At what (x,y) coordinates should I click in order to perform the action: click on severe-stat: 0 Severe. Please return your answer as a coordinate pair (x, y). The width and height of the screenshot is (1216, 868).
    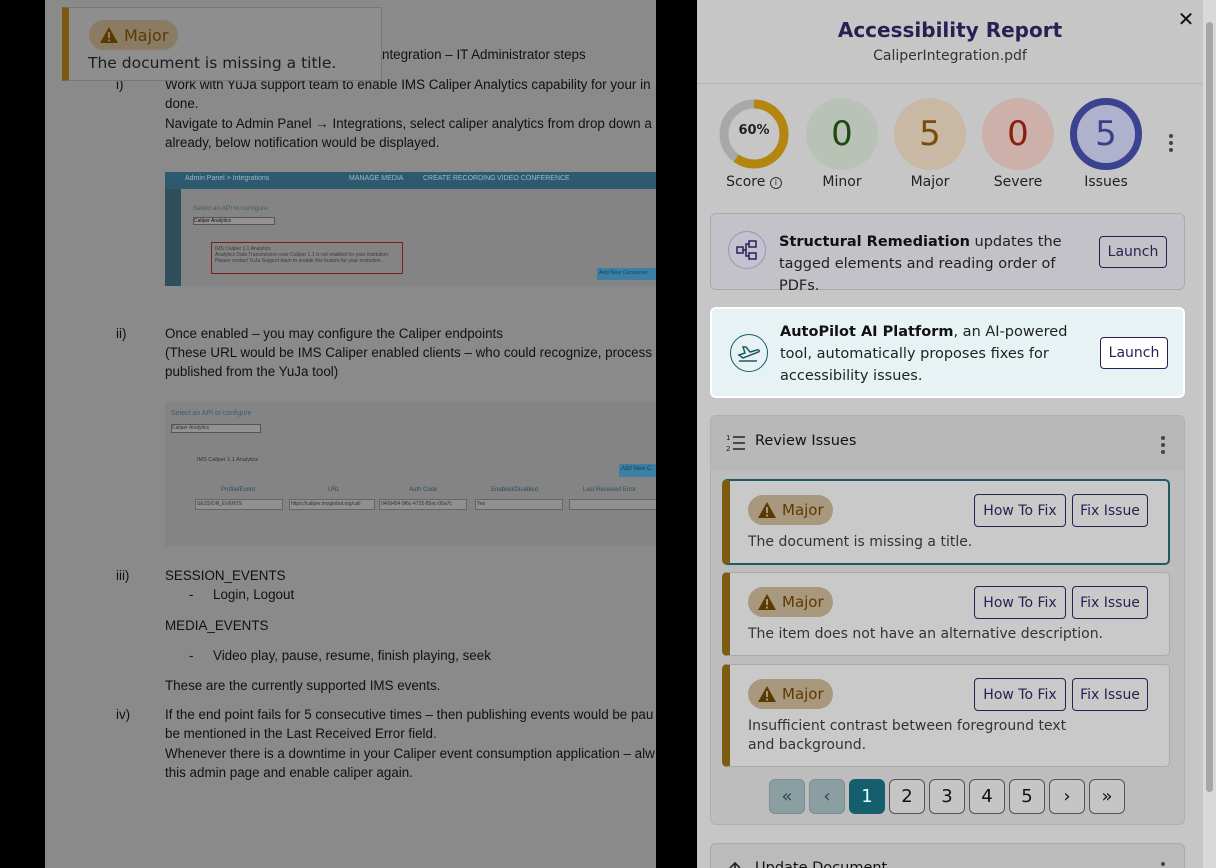
    Looking at the image, I should click on (1018, 144).